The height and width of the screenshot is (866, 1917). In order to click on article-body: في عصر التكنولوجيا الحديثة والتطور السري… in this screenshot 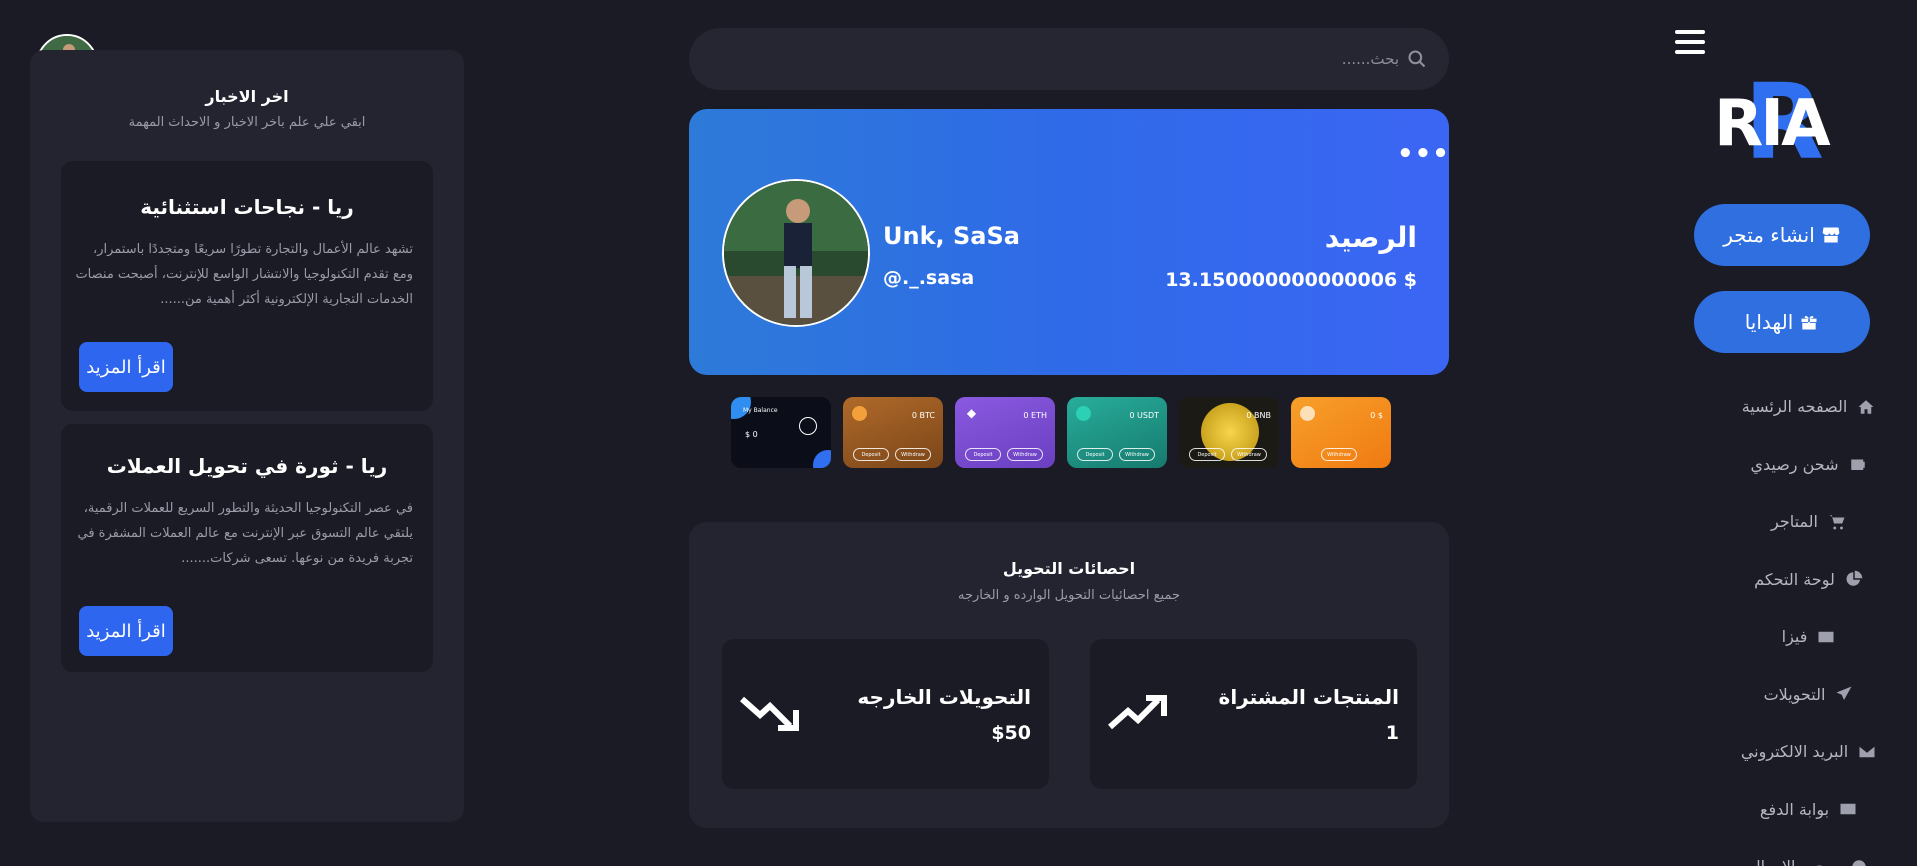, I will do `click(245, 533)`.